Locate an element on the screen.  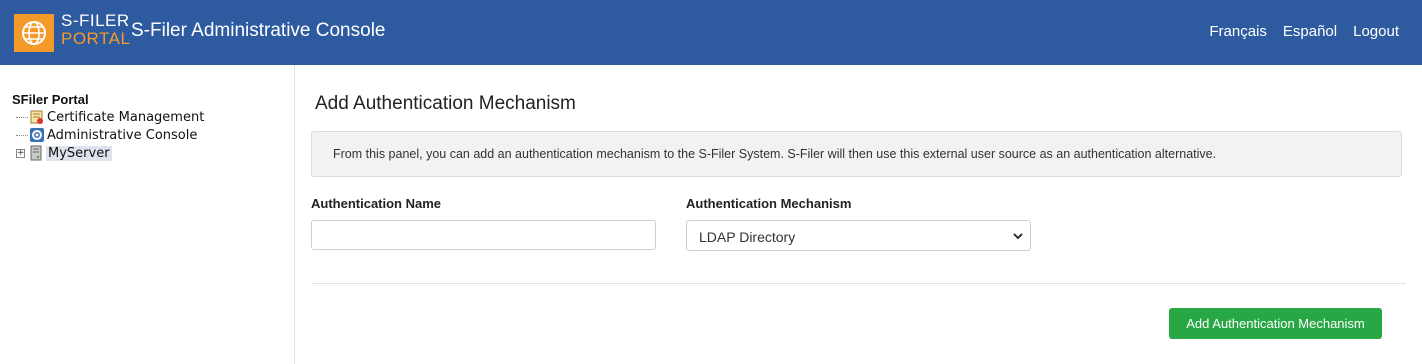
nav-link-espanol: Español is located at coordinates (1310, 31).